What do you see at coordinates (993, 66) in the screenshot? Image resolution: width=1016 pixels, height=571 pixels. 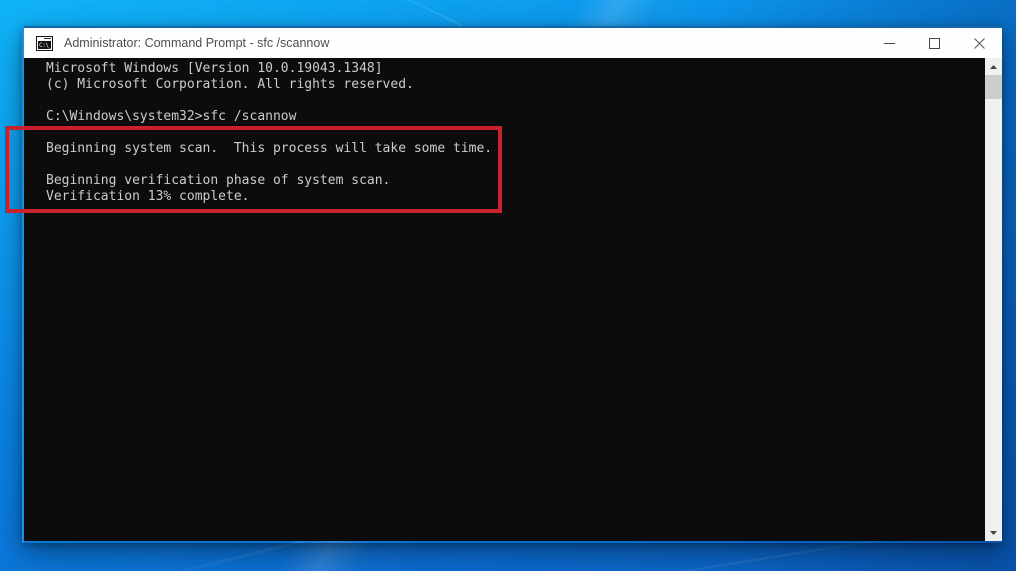 I see `scroll-up-arrow-icon` at bounding box center [993, 66].